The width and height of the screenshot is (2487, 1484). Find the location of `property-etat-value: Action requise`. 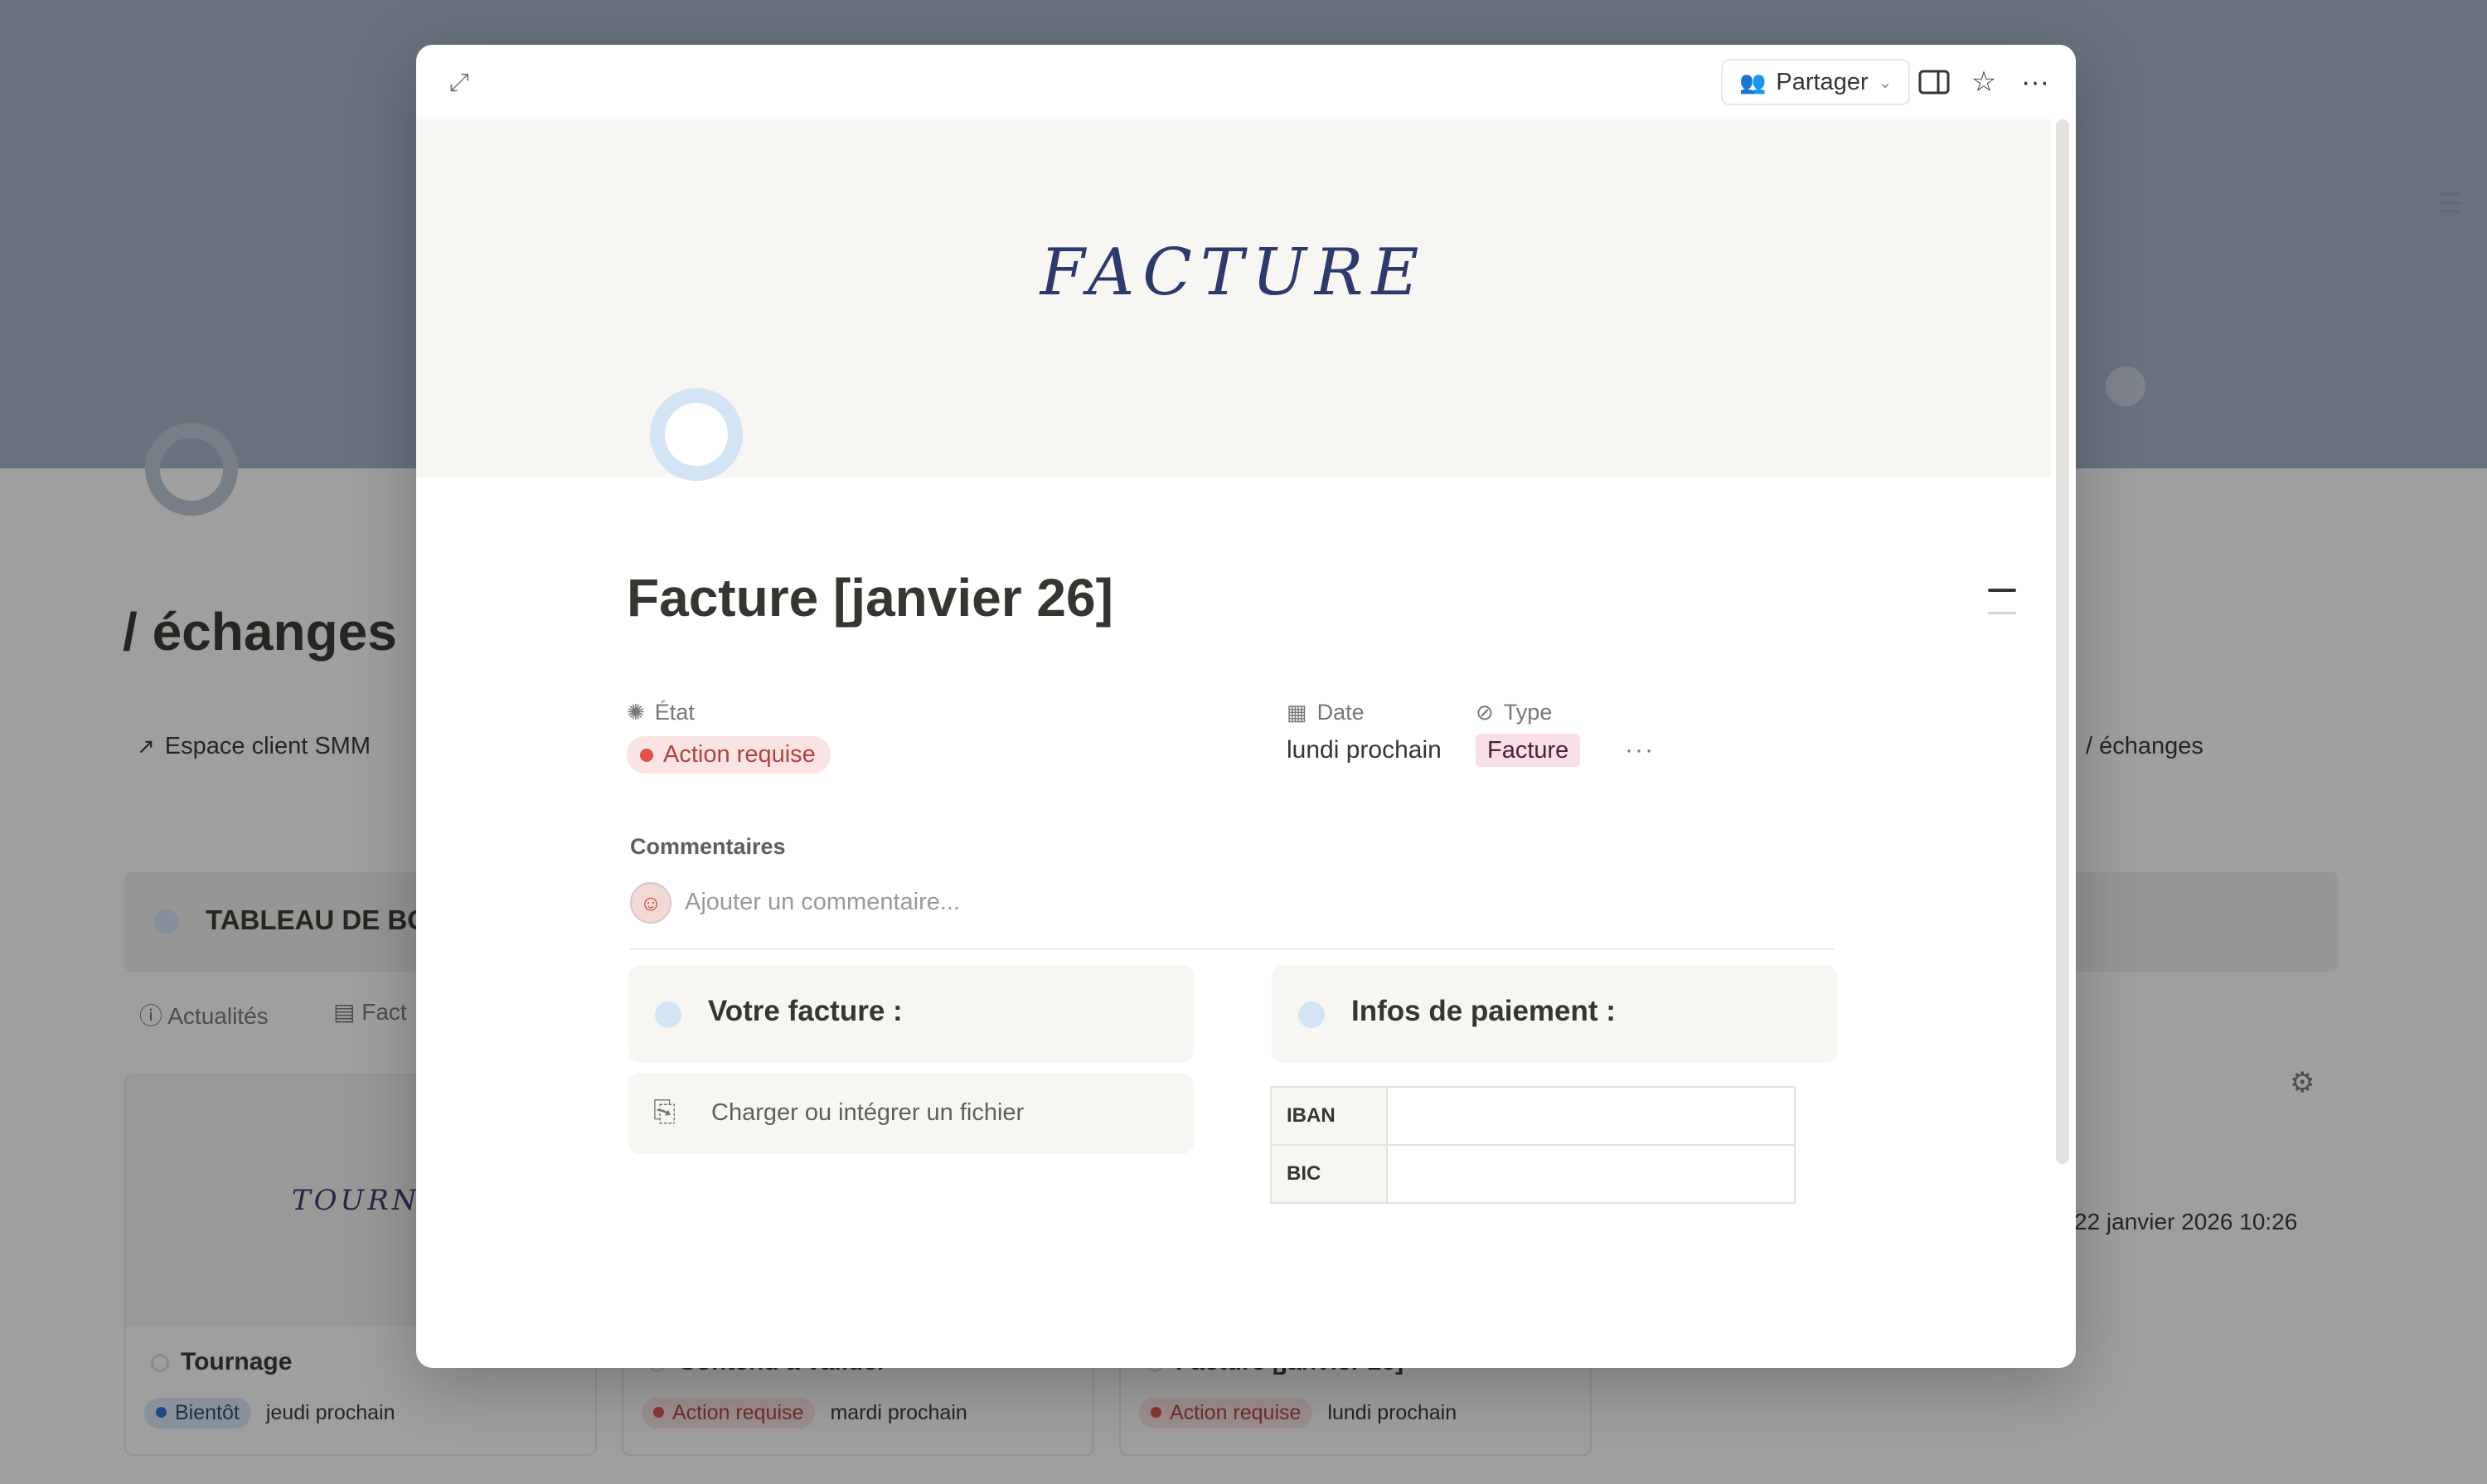

property-etat-value: Action requise is located at coordinates (729, 755).